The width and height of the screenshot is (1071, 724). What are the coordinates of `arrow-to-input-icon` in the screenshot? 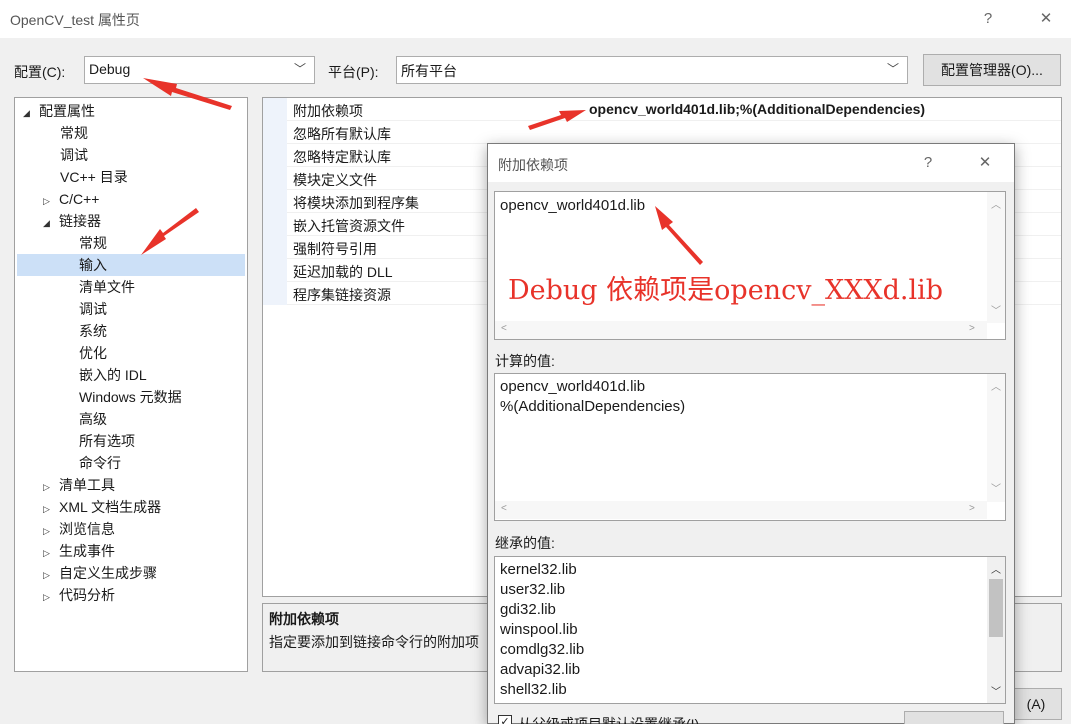 It's located at (170, 231).